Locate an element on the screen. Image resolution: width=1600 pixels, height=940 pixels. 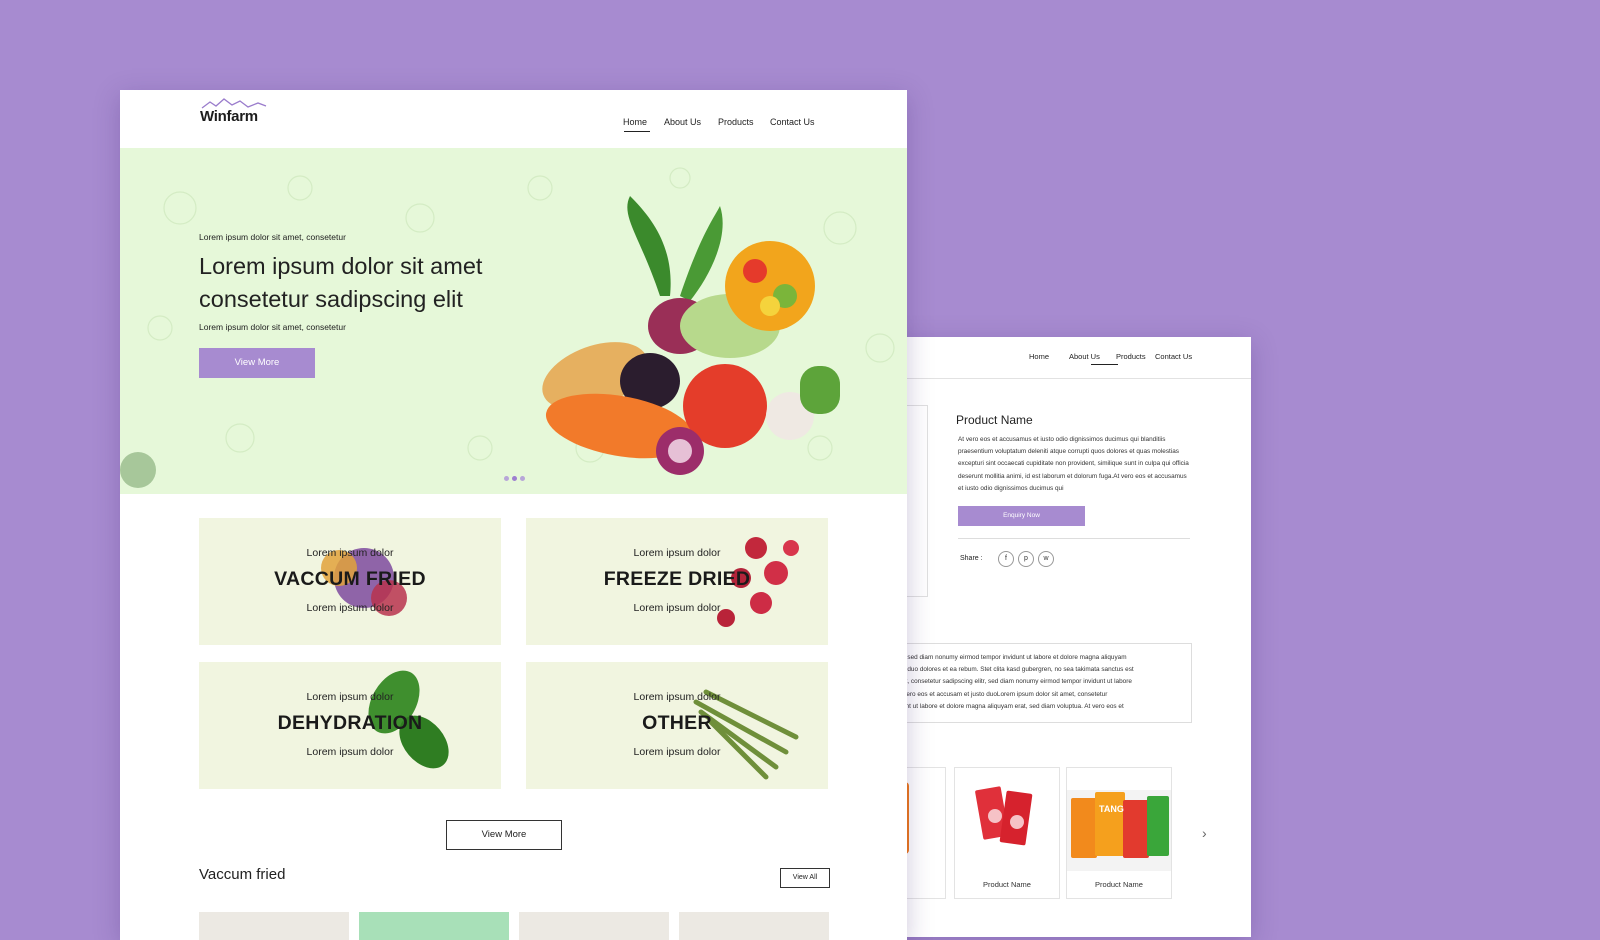
carousel-dot-active is located at coordinates (514, 478).